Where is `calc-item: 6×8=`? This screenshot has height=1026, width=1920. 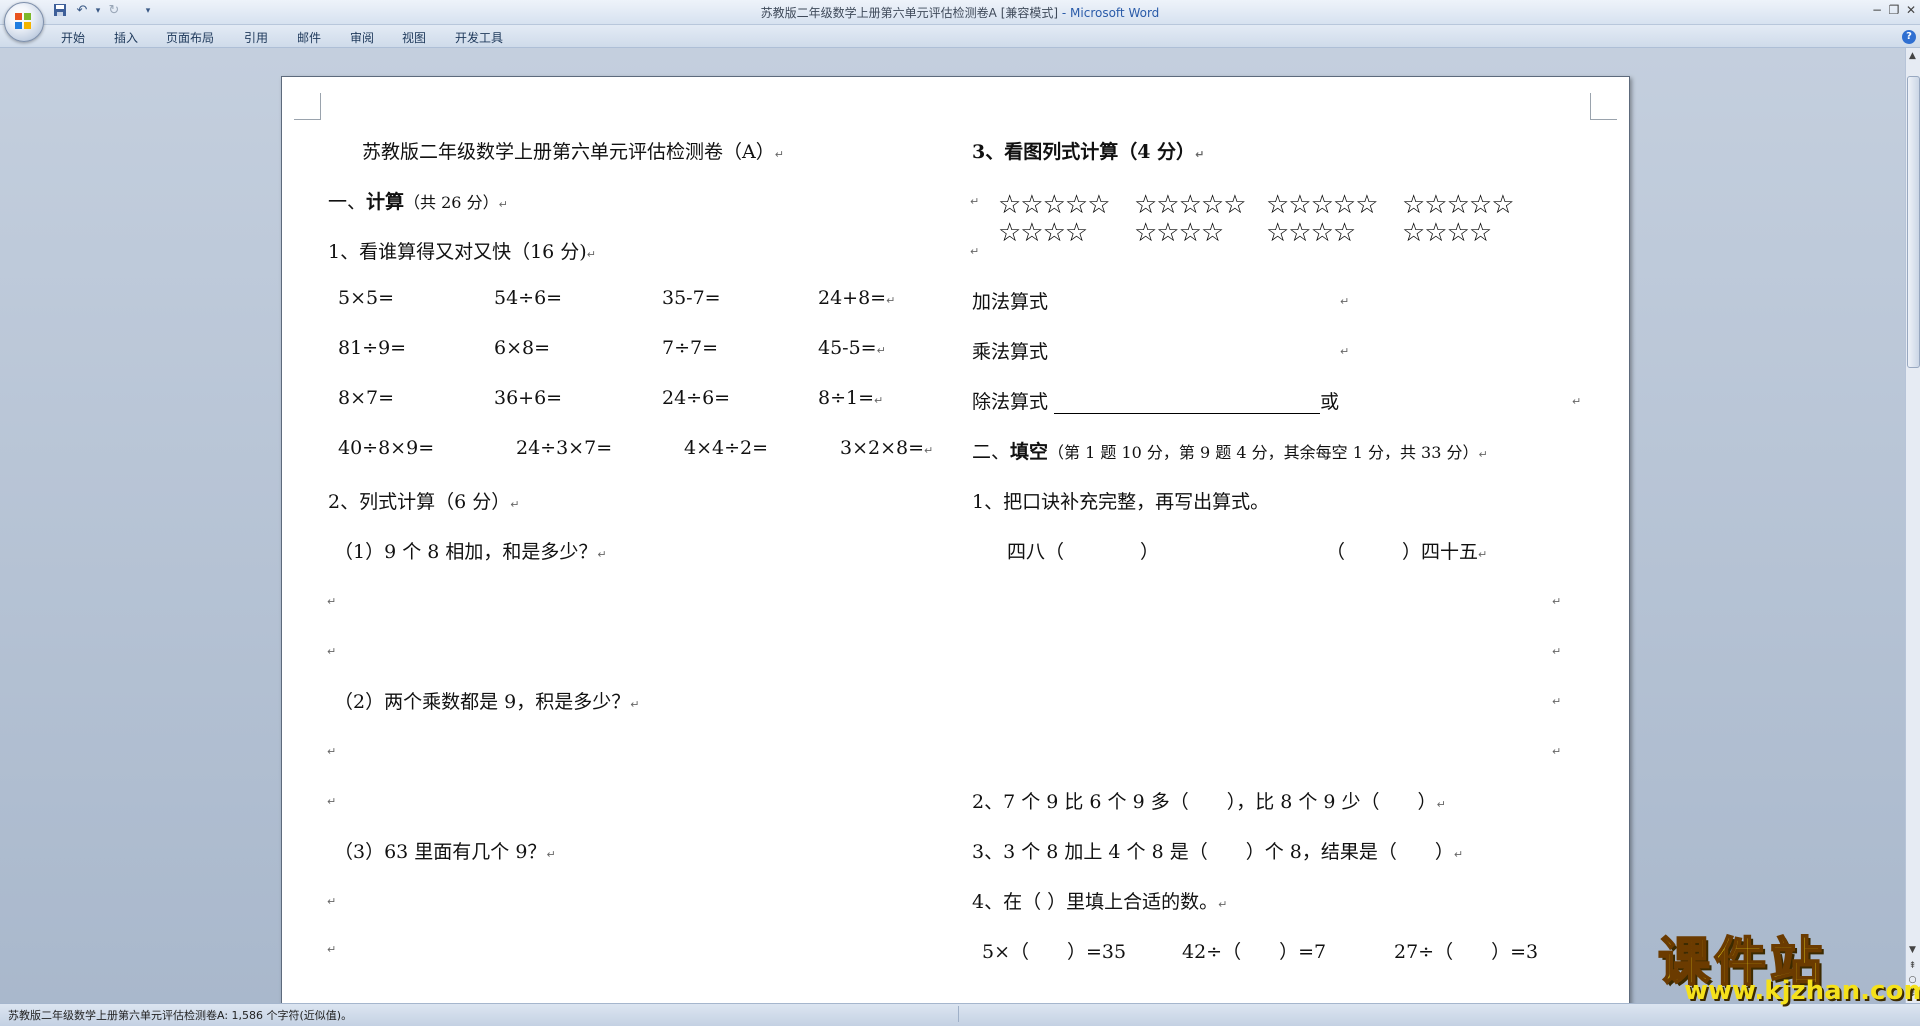 calc-item: 6×8= is located at coordinates (522, 348).